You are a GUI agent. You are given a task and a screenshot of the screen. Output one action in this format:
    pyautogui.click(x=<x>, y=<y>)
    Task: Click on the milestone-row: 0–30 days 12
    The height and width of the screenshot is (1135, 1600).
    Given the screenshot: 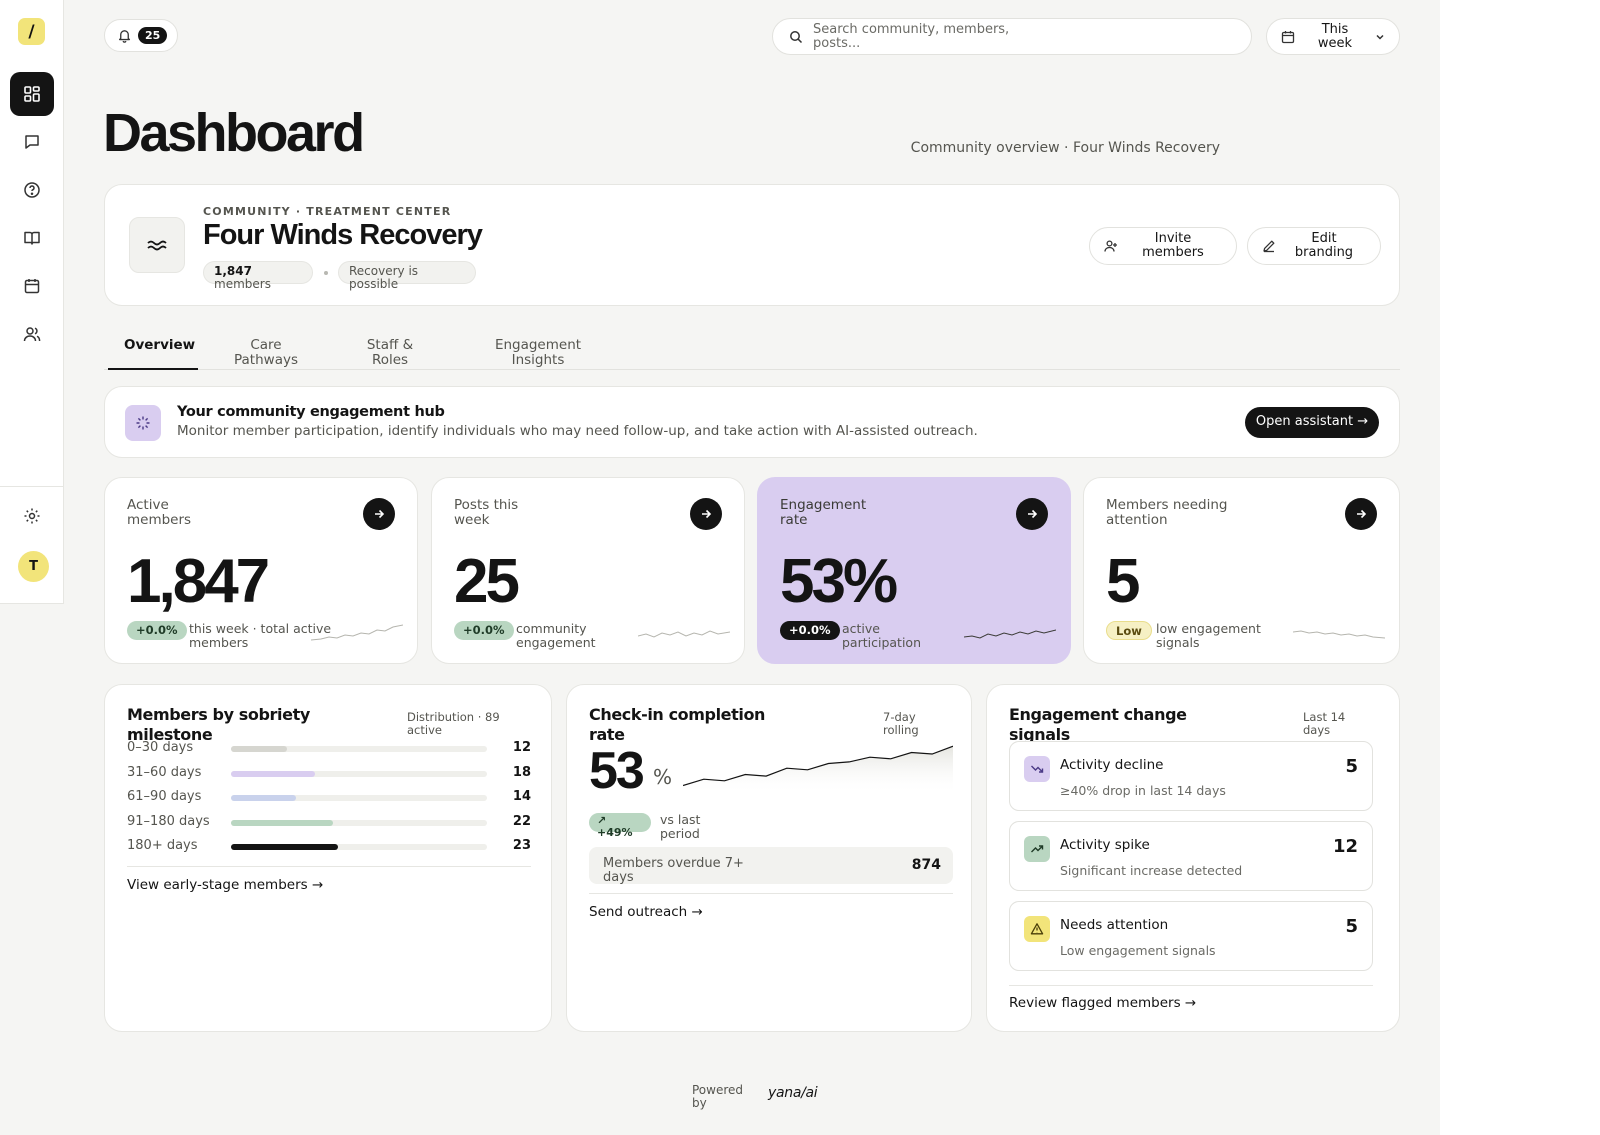 What is the action you would take?
    pyautogui.click(x=329, y=749)
    